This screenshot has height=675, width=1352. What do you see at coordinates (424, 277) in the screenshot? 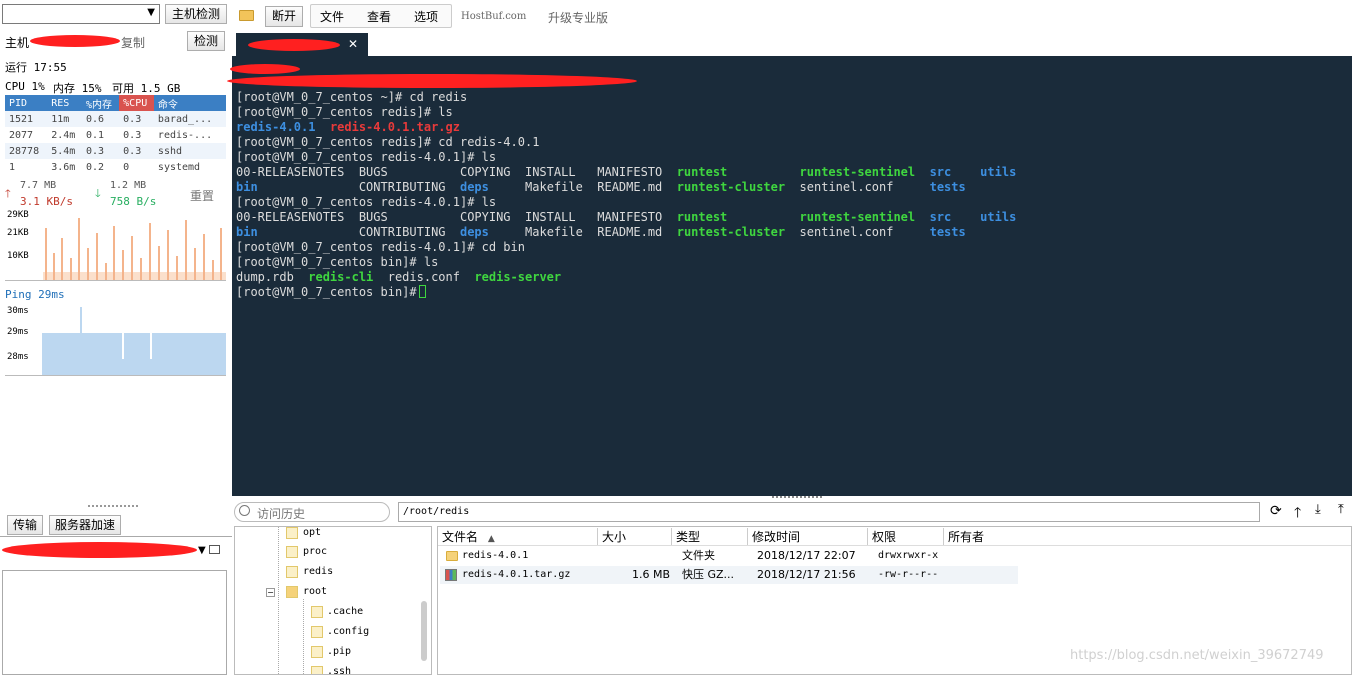
I see `terminal-segment: redis.conf` at bounding box center [424, 277].